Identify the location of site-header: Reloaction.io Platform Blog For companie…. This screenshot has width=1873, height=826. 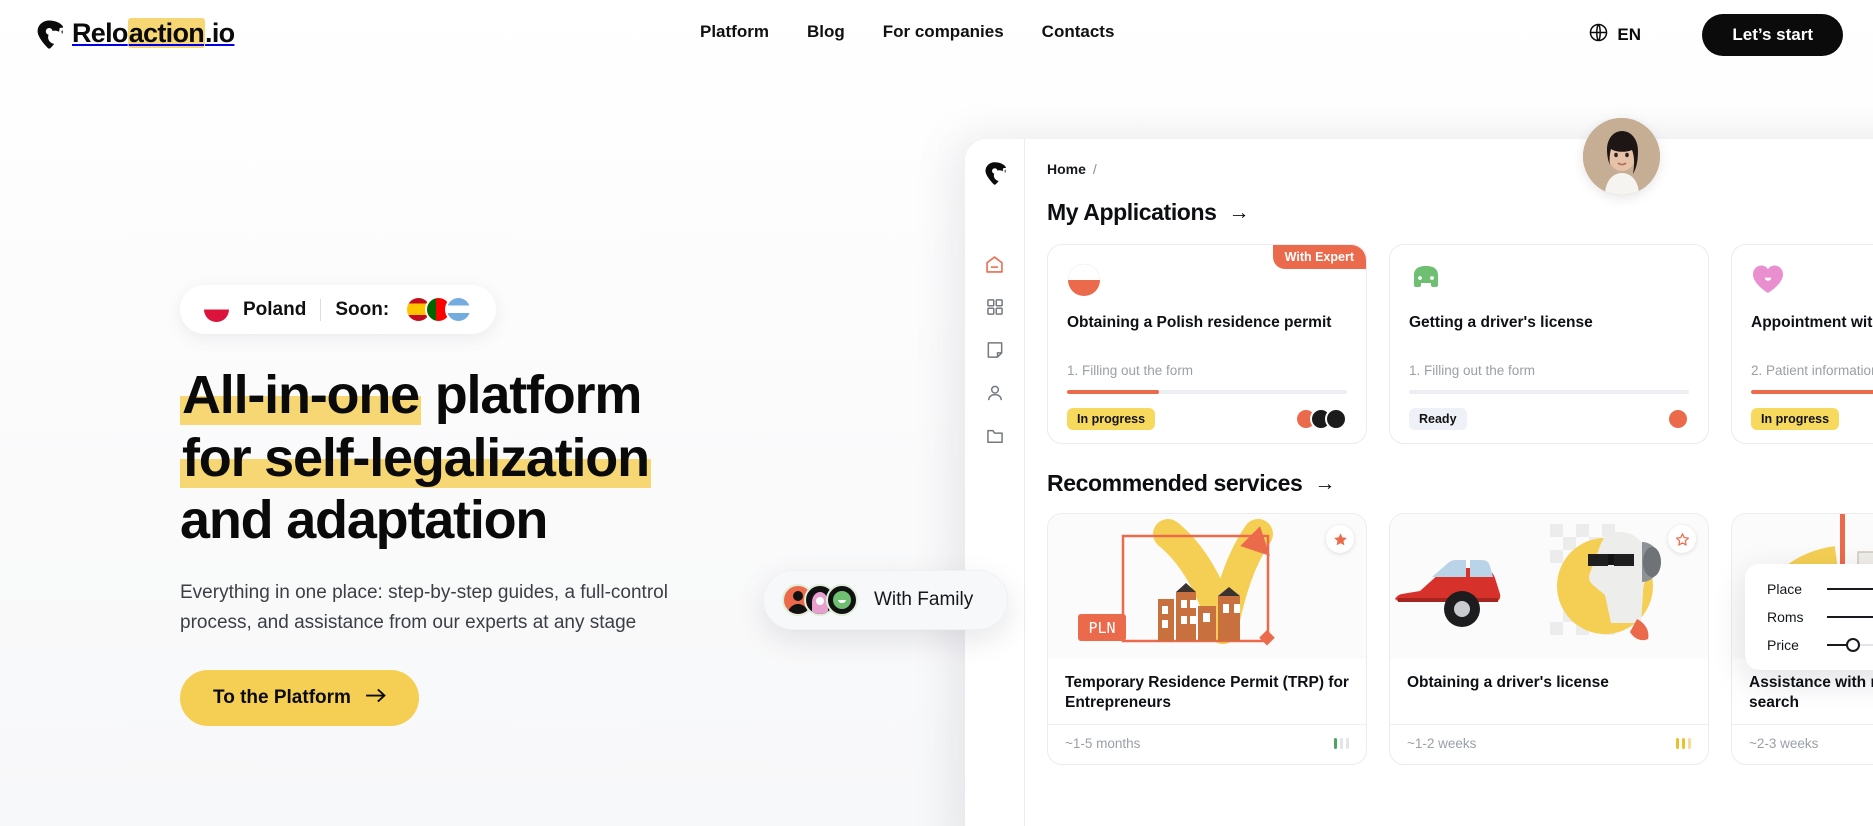
(936, 35).